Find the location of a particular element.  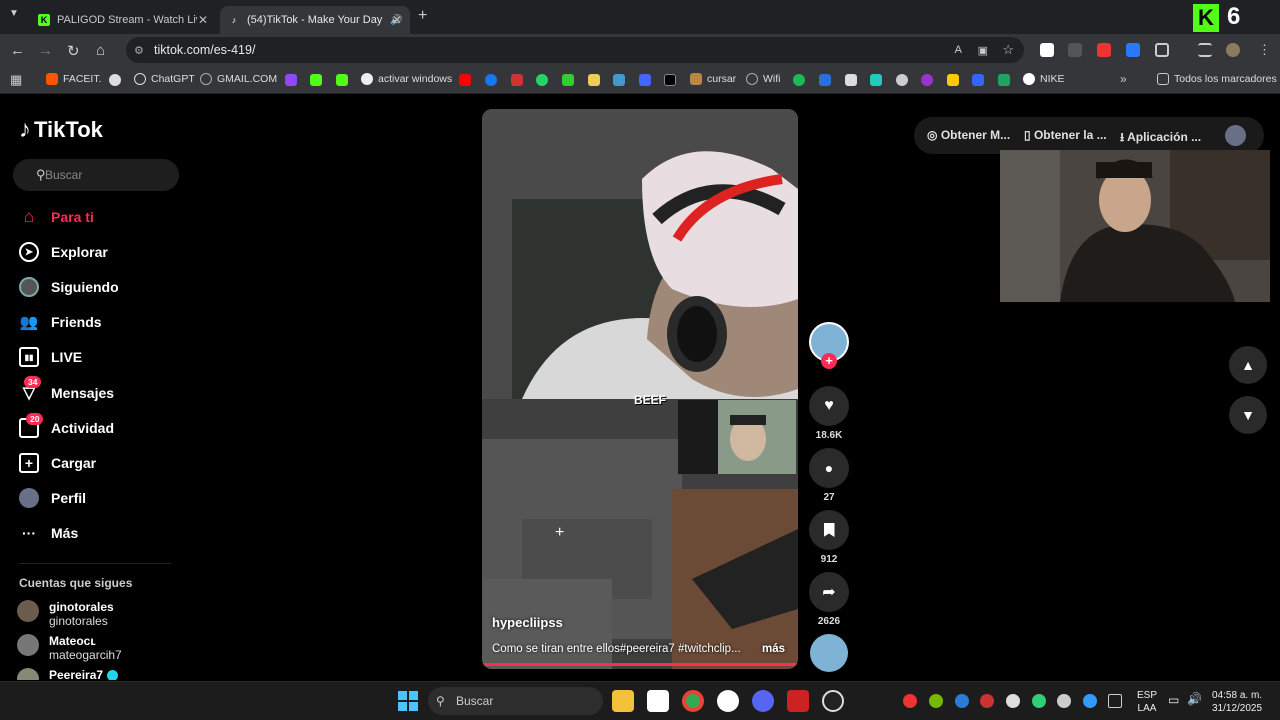

steam-icon is located at coordinates (1064, 701).